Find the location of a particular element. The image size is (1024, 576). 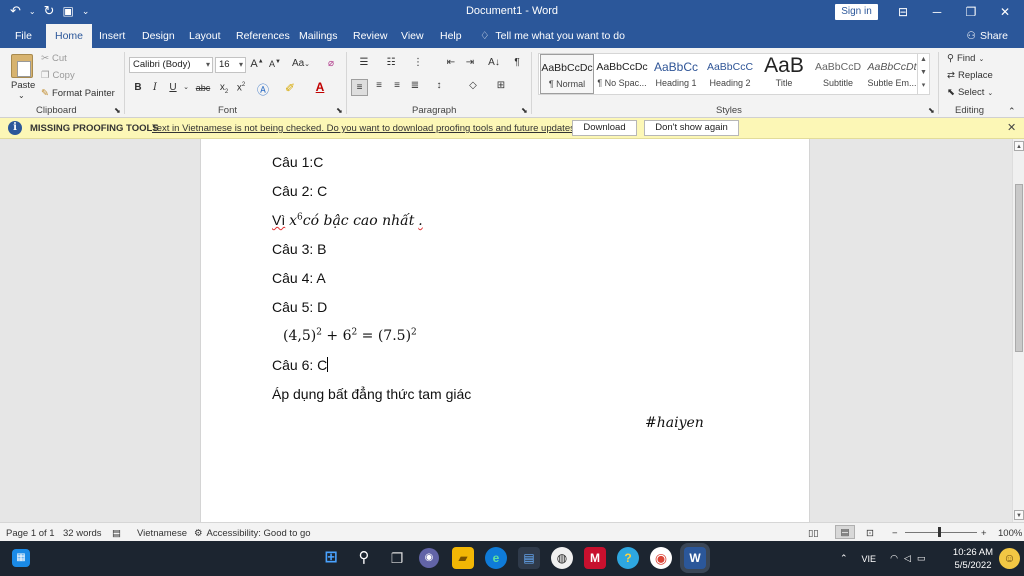

input-language: VIE is located at coordinates (869, 559).